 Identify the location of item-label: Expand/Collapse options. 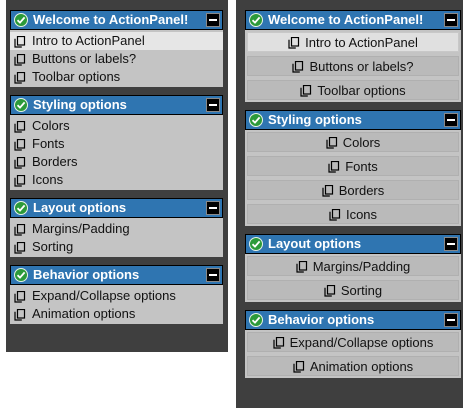
(104, 295).